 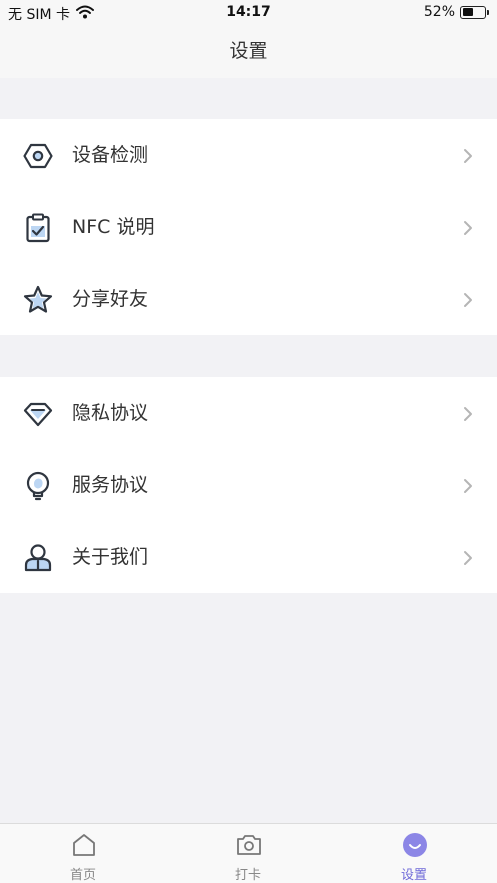 I want to click on settings-item-service: 服务协议, so click(x=248, y=485).